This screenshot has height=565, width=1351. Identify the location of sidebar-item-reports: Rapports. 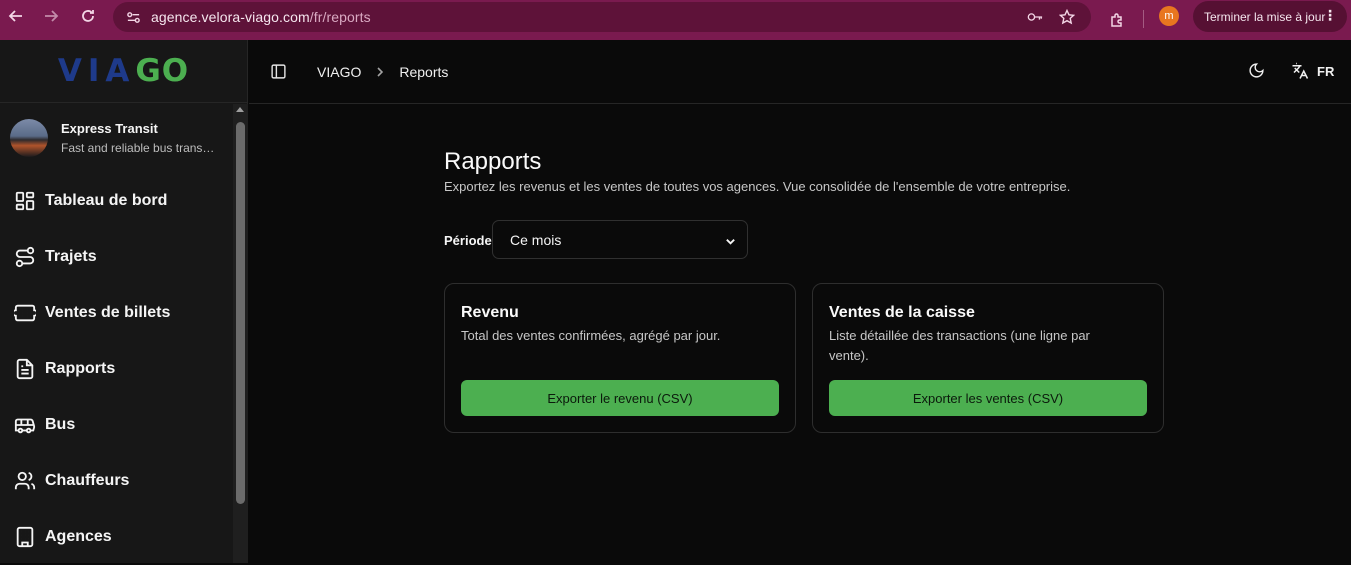
(123, 369).